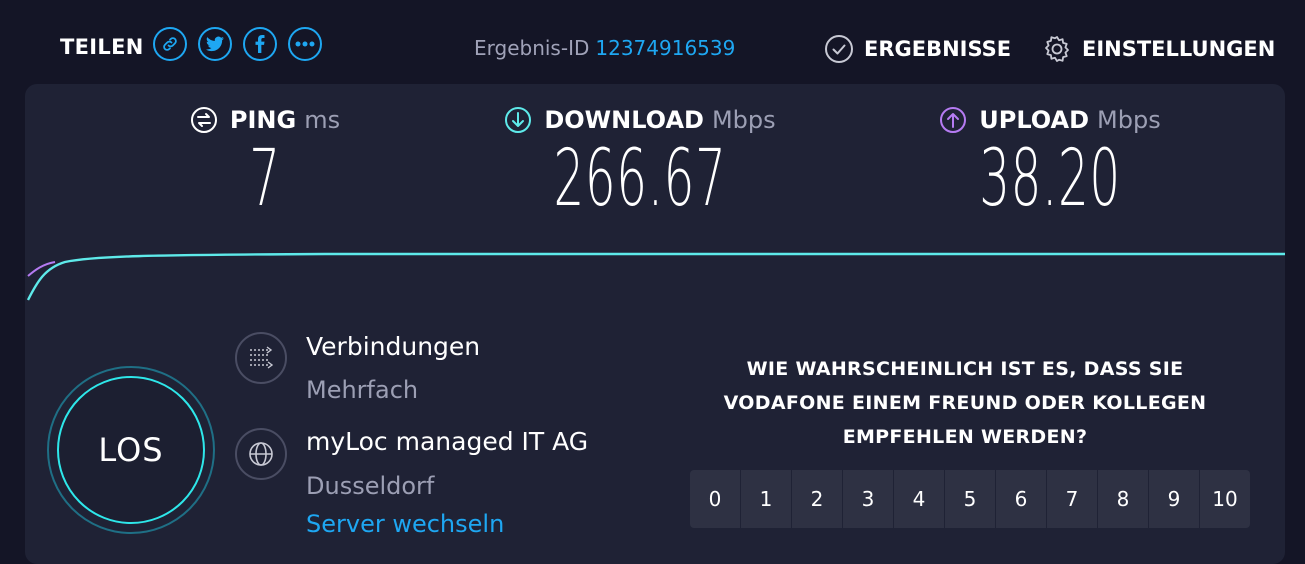  I want to click on result-id-label: Ergebnis-ID, so click(532, 48).